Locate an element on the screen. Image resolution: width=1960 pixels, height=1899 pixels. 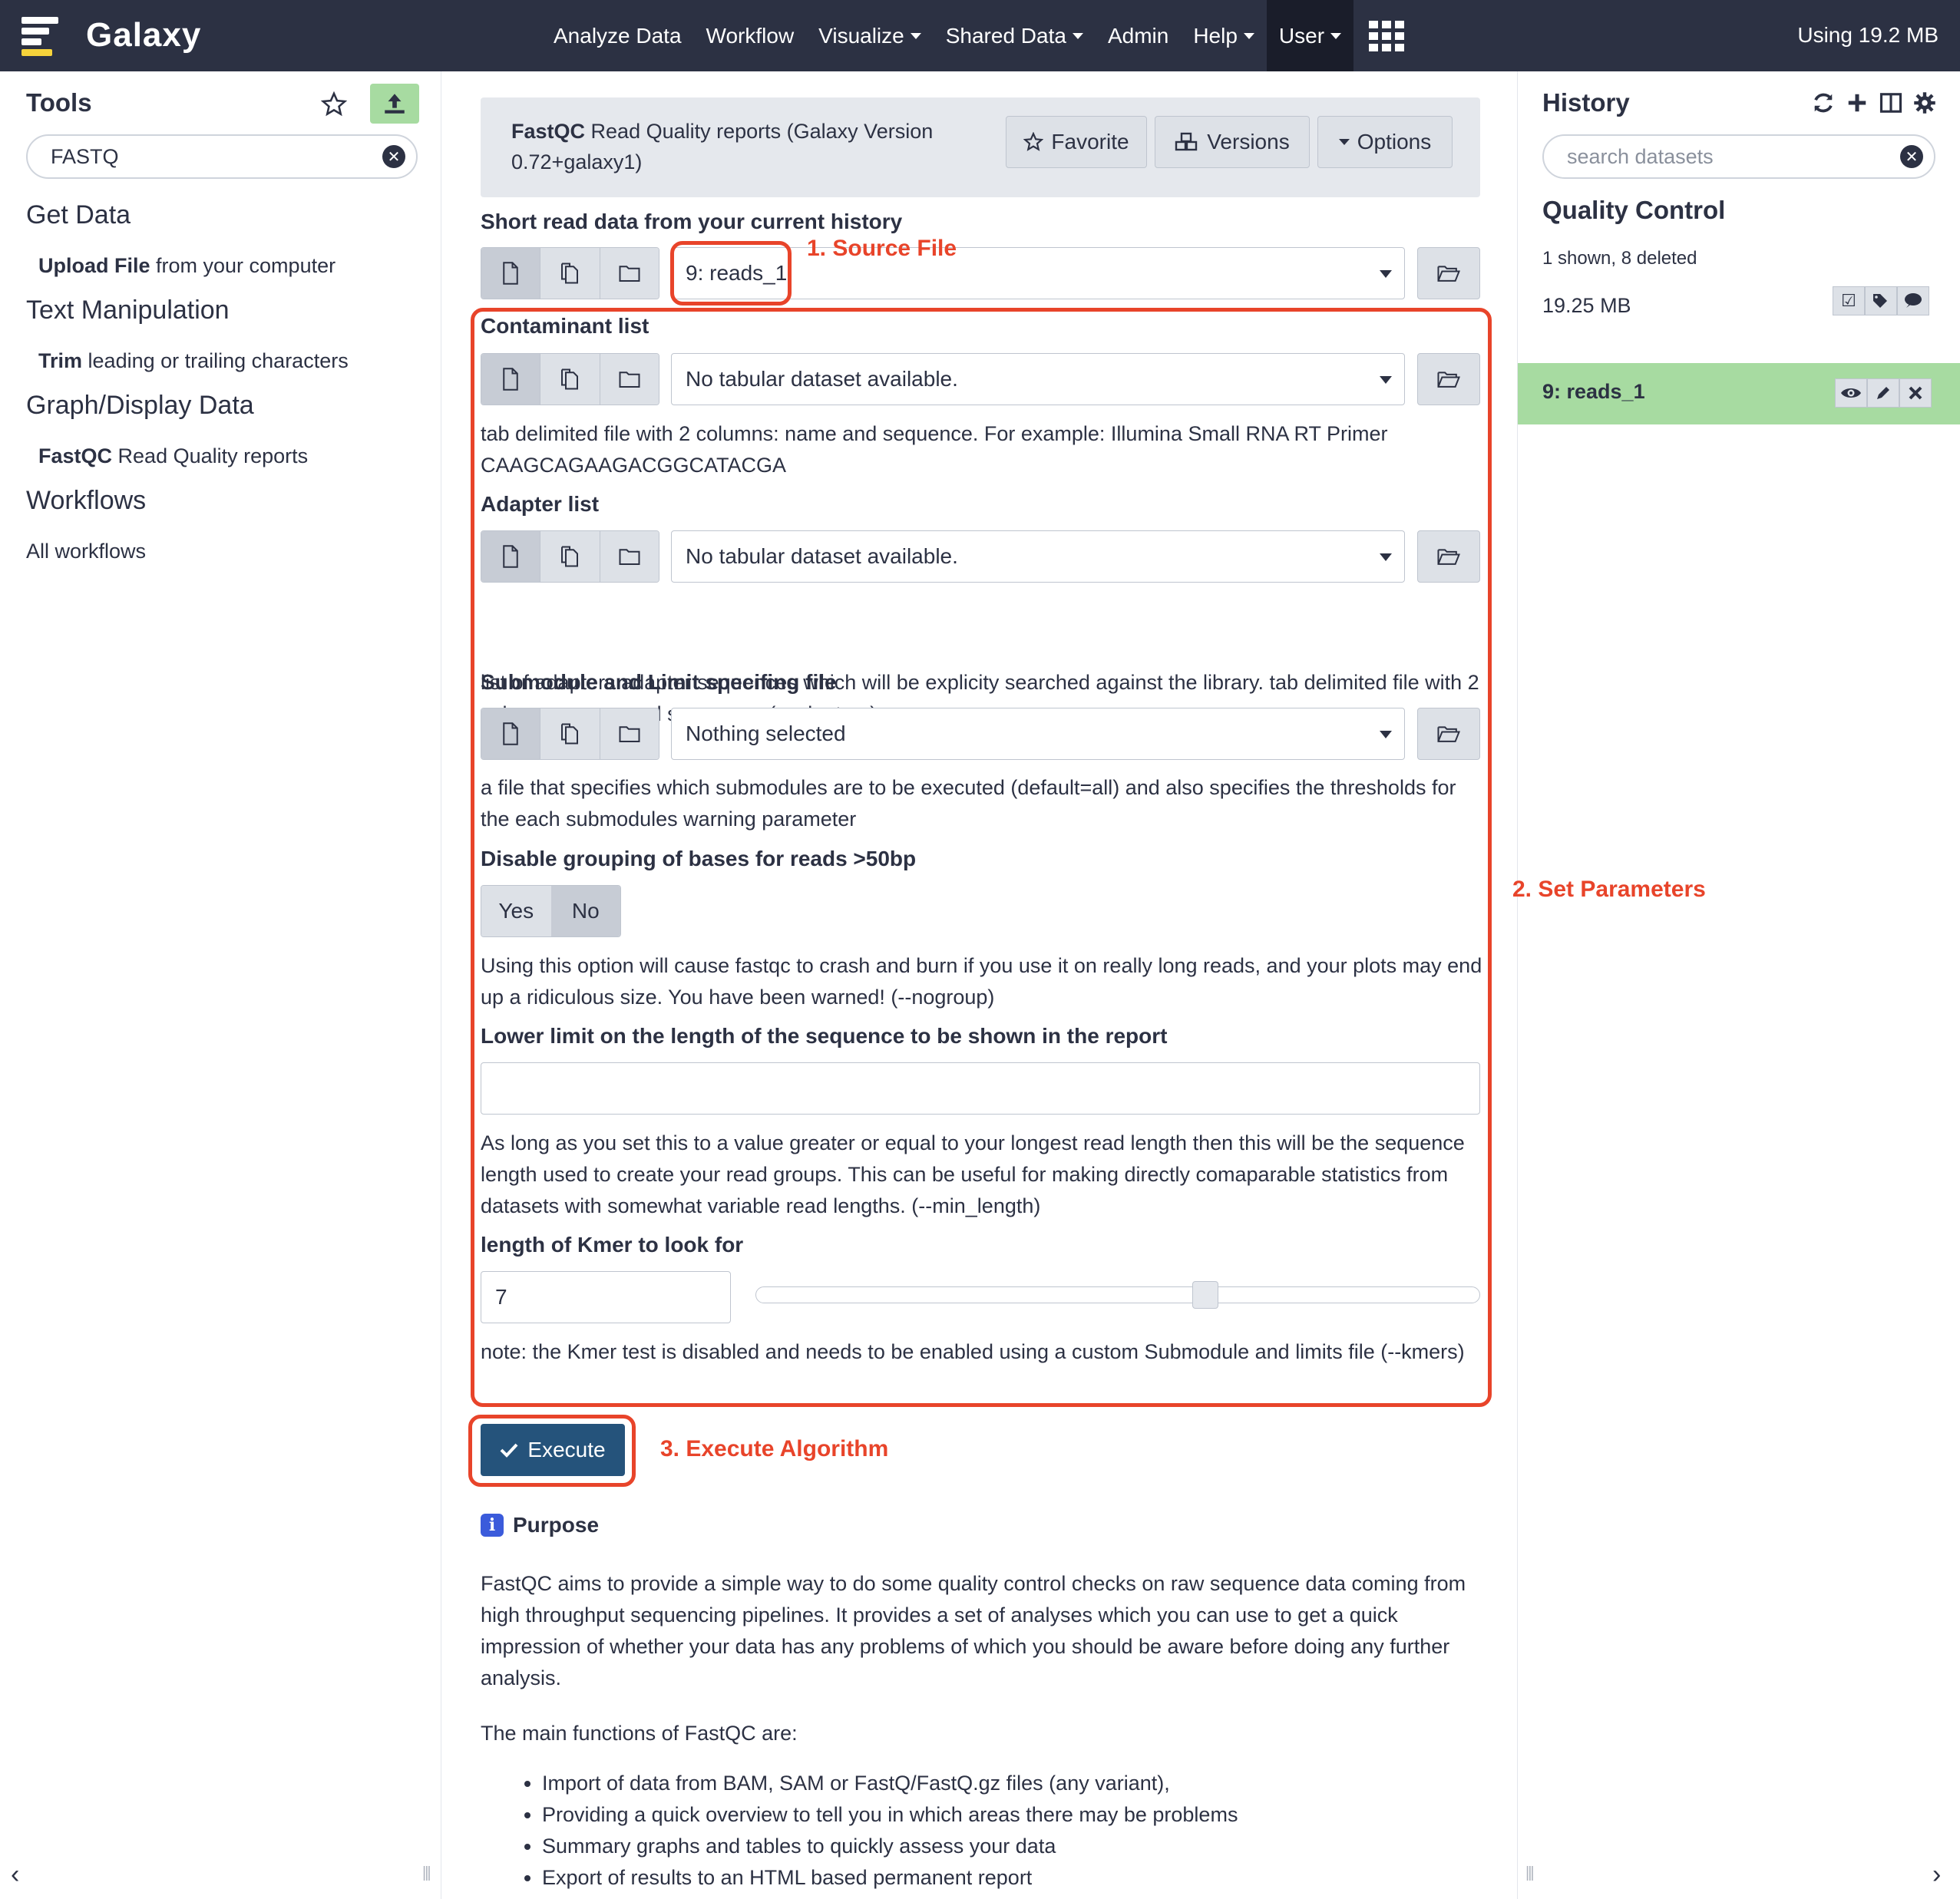
nav-label: Workflow is located at coordinates (750, 35).